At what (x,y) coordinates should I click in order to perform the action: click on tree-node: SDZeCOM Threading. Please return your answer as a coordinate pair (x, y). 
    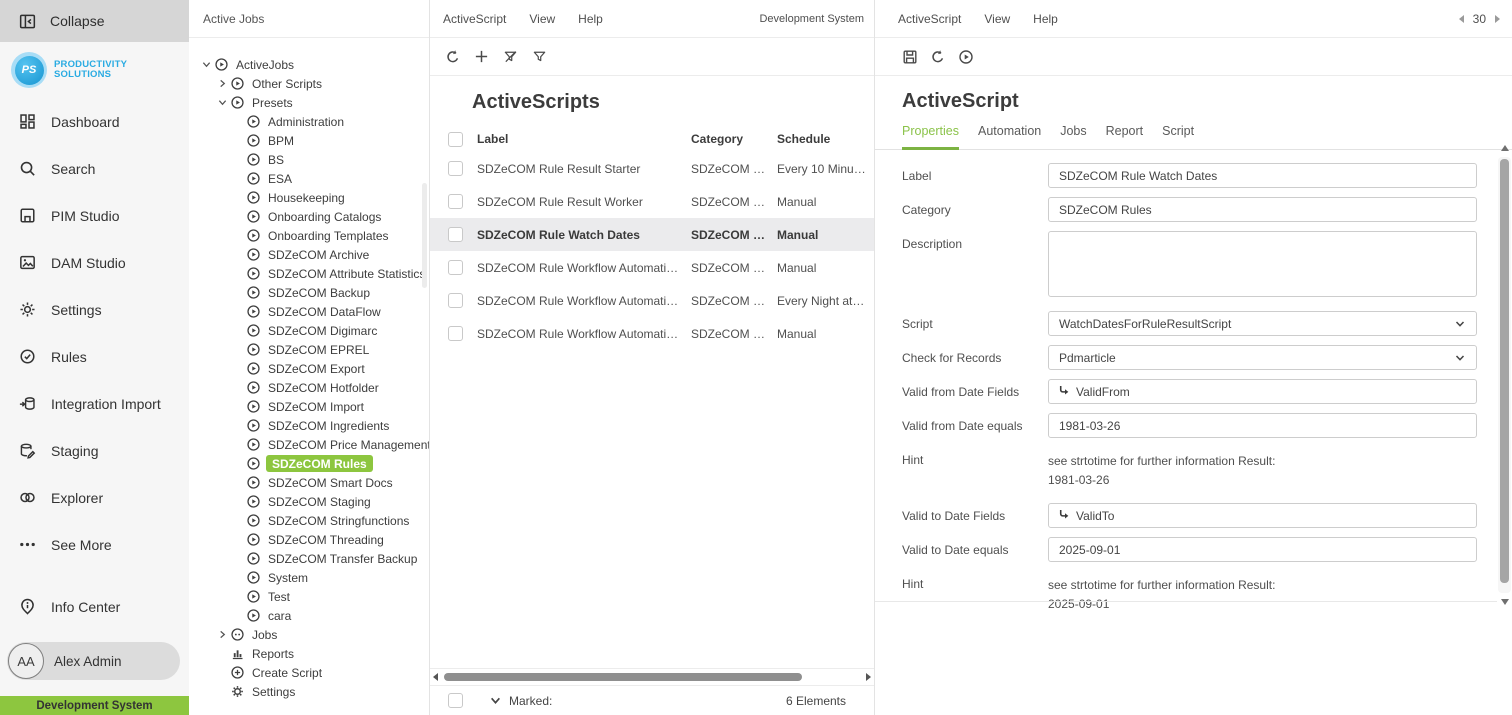
    Looking at the image, I should click on (309, 539).